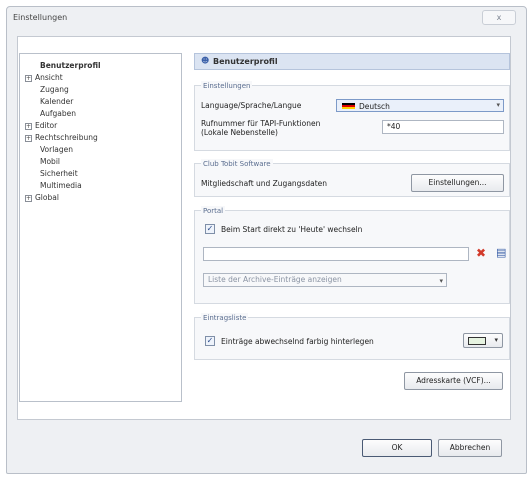 The image size is (529, 478). What do you see at coordinates (394, 126) in the screenshot?
I see `phone-value: *40` at bounding box center [394, 126].